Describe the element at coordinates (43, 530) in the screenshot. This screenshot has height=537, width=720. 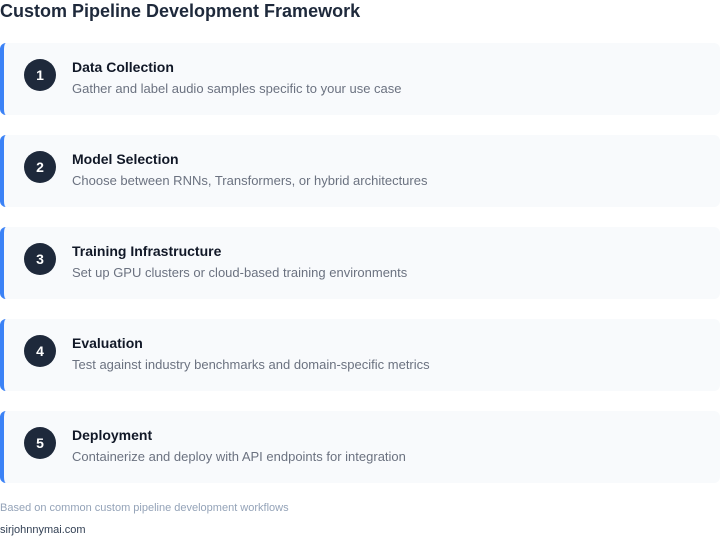
I see `site-credit: sirjohnnymai.com` at that location.